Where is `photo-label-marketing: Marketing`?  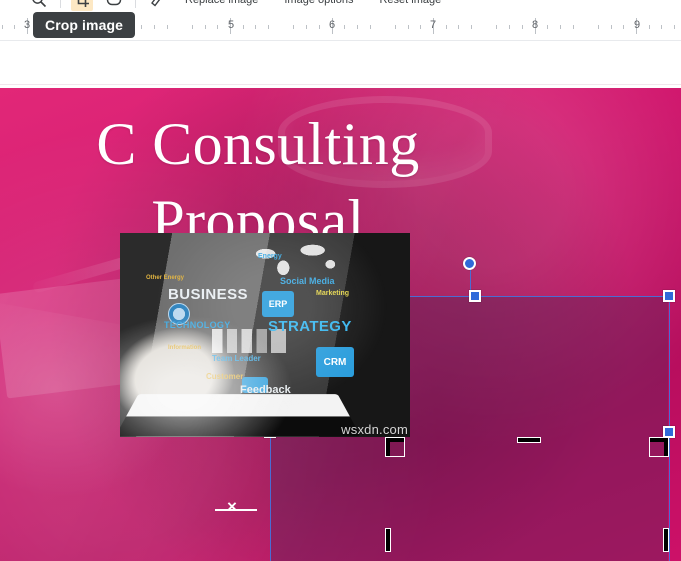
photo-label-marketing: Marketing is located at coordinates (333, 293).